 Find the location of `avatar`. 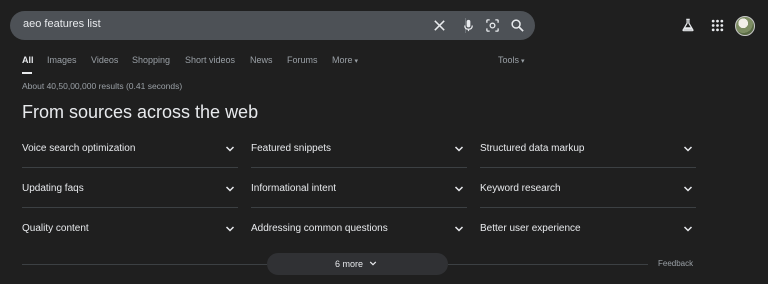

avatar is located at coordinates (745, 26).